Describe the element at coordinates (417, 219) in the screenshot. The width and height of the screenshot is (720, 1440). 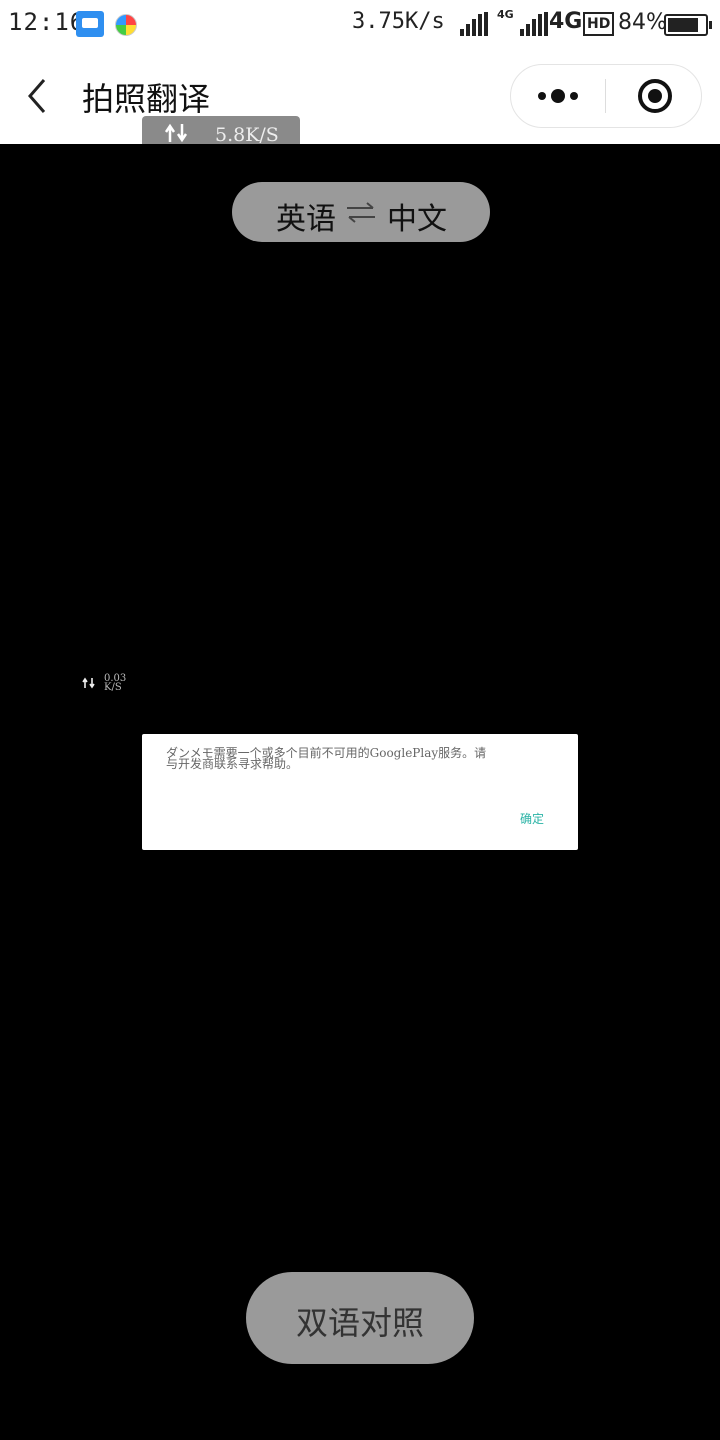
I see `target-language: 中文` at that location.